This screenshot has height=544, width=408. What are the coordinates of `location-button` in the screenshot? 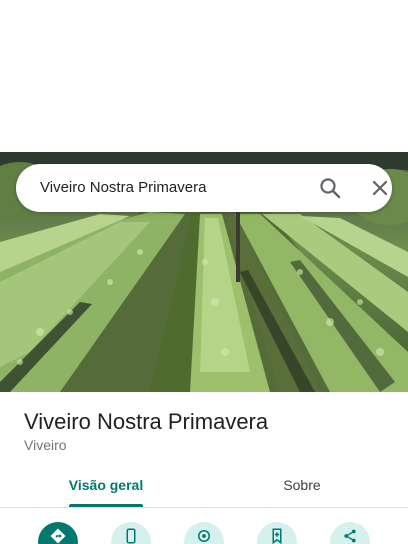 It's located at (204, 533).